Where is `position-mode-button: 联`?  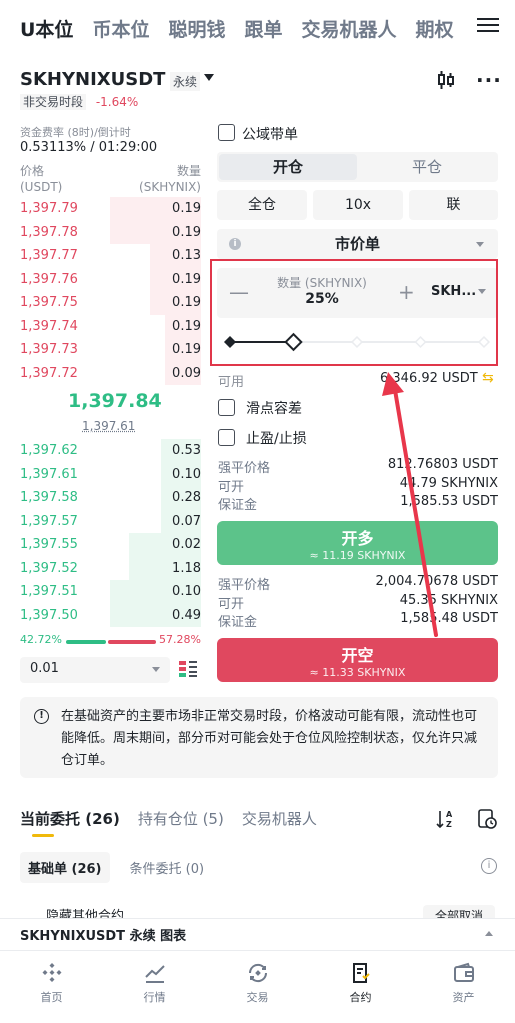 position-mode-button: 联 is located at coordinates (453, 205).